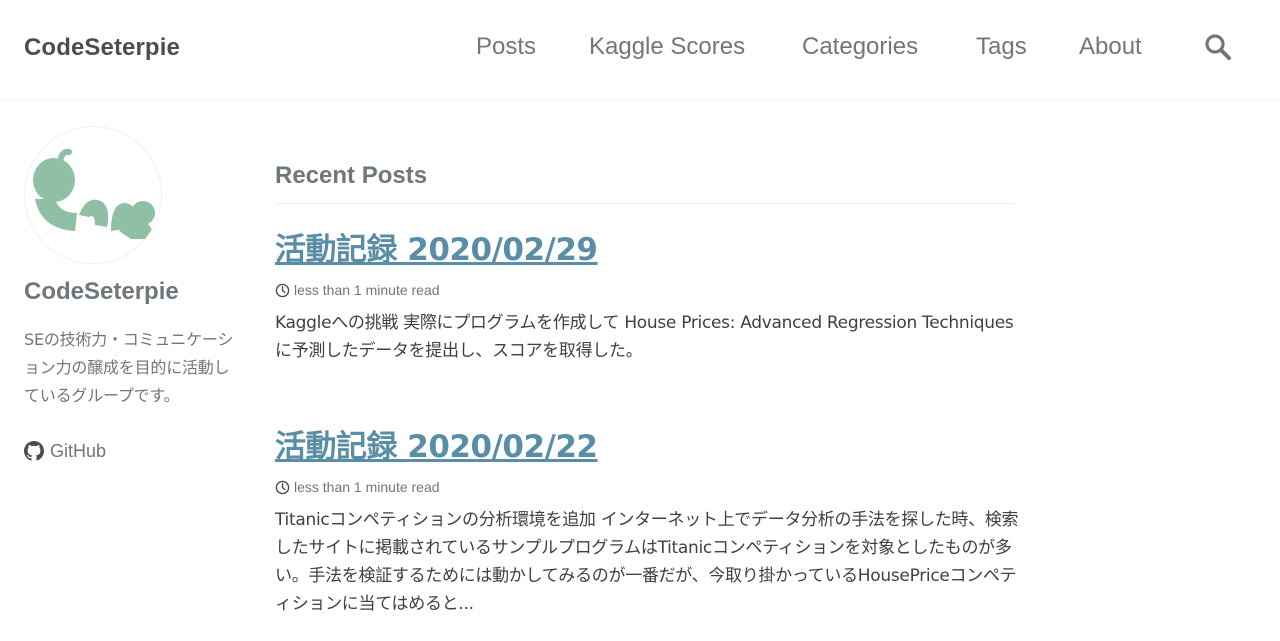 The height and width of the screenshot is (641, 1280). Describe the element at coordinates (1001, 47) in the screenshot. I see `nav-item-tags: Tags` at that location.